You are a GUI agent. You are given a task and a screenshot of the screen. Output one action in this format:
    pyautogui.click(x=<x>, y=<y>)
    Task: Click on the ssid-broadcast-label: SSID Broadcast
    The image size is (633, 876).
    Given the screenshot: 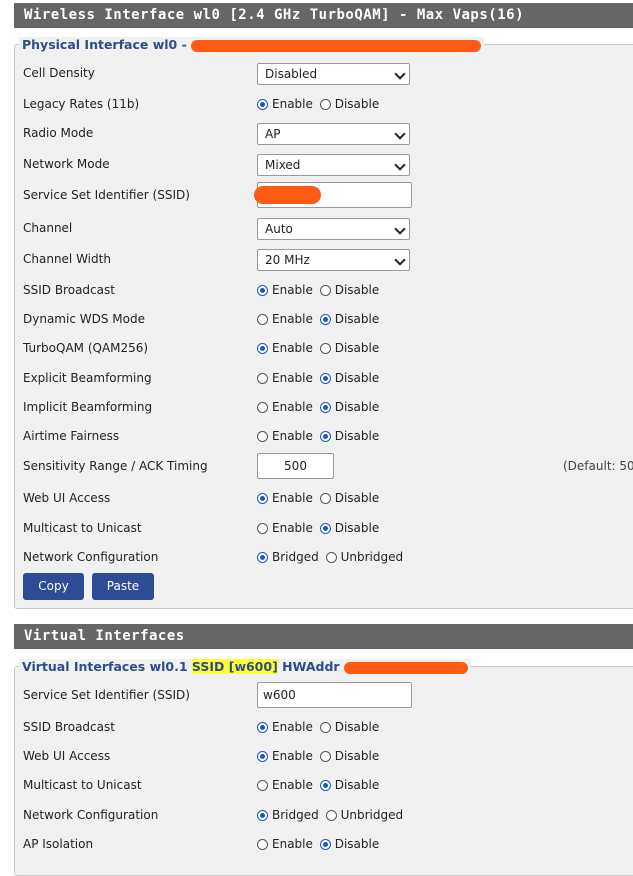 What is the action you would take?
    pyautogui.click(x=69, y=290)
    